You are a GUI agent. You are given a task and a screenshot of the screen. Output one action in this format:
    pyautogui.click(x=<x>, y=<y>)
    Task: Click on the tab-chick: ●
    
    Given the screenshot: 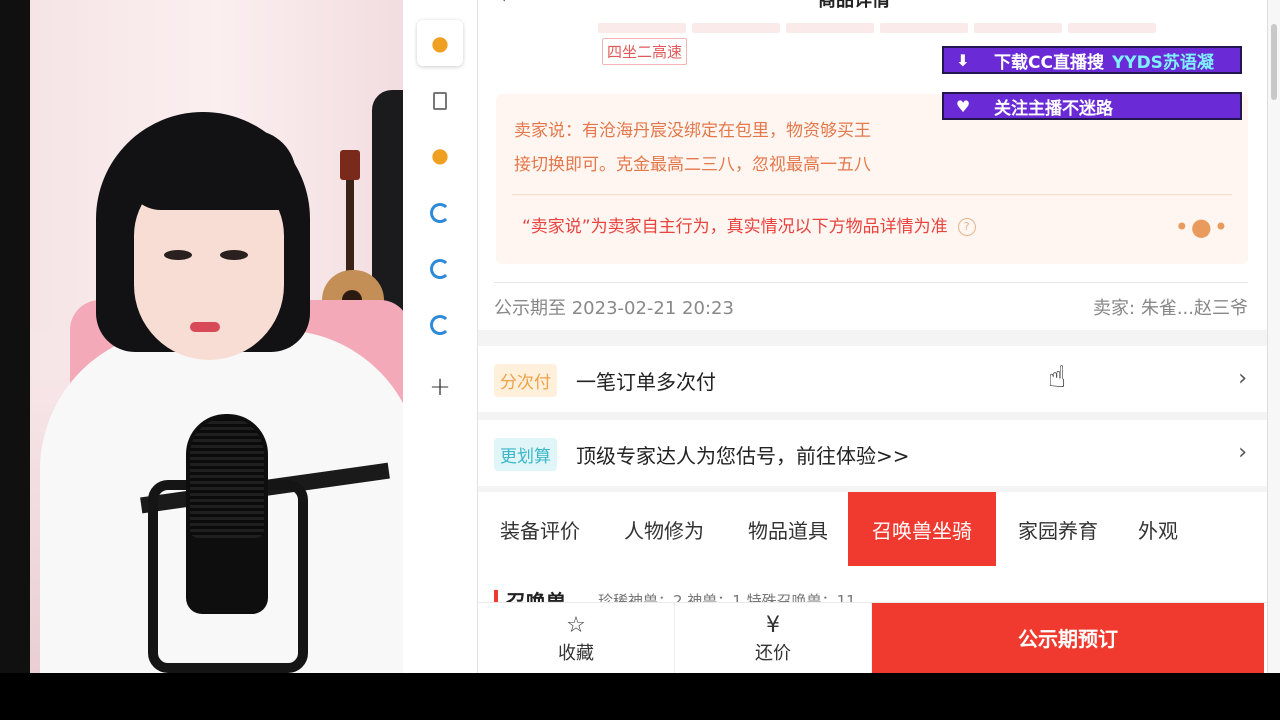 What is the action you would take?
    pyautogui.click(x=440, y=155)
    